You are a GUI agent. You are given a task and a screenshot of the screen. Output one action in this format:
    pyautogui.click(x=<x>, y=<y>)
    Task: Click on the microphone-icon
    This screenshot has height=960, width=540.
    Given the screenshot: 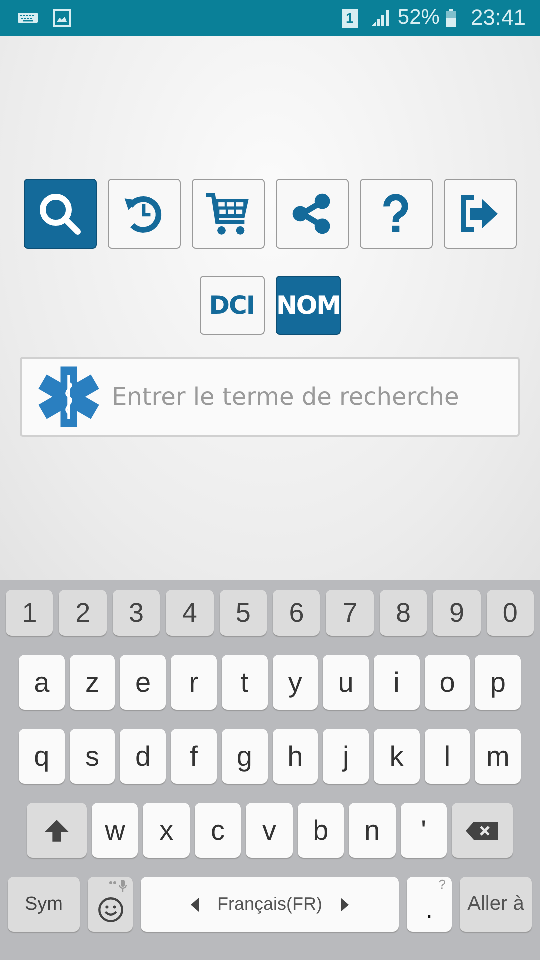 What is the action you would take?
    pyautogui.click(x=119, y=886)
    